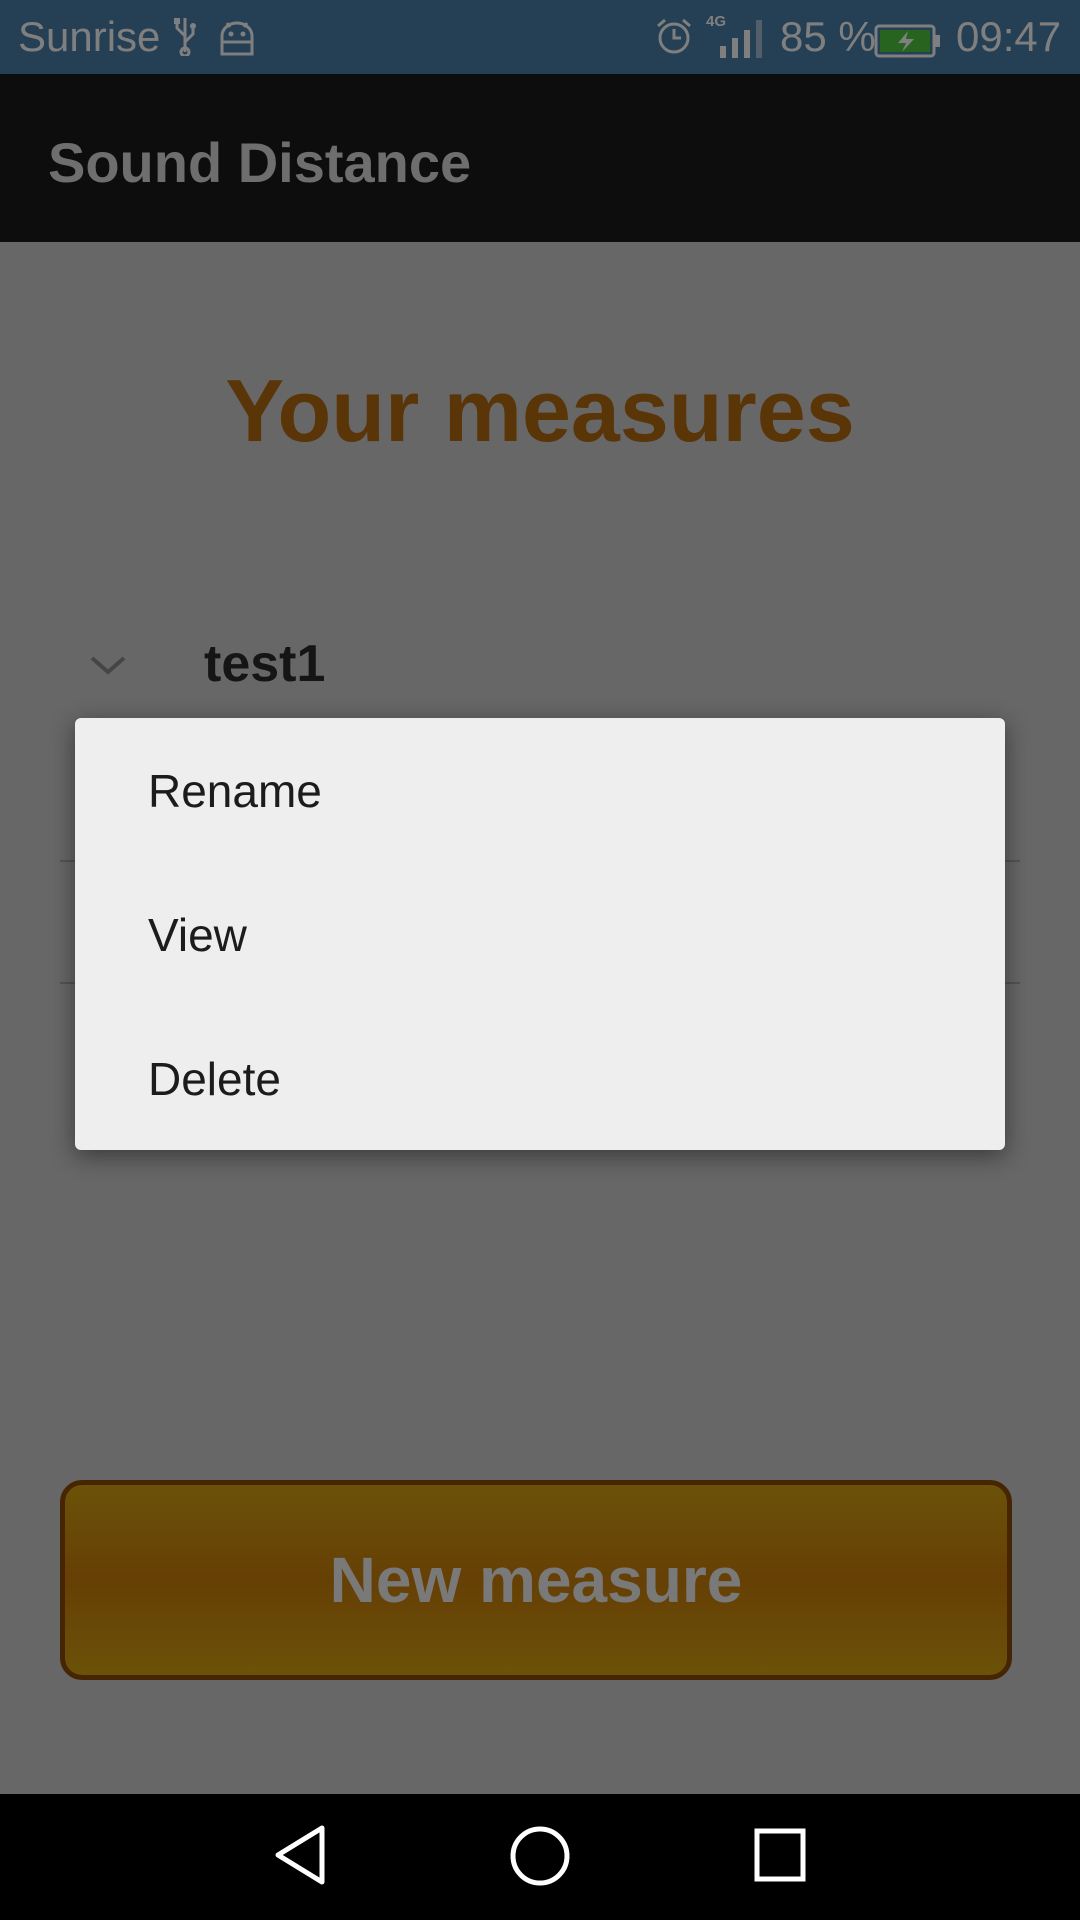 This screenshot has width=1080, height=1920. I want to click on menu-item-view: View, so click(540, 934).